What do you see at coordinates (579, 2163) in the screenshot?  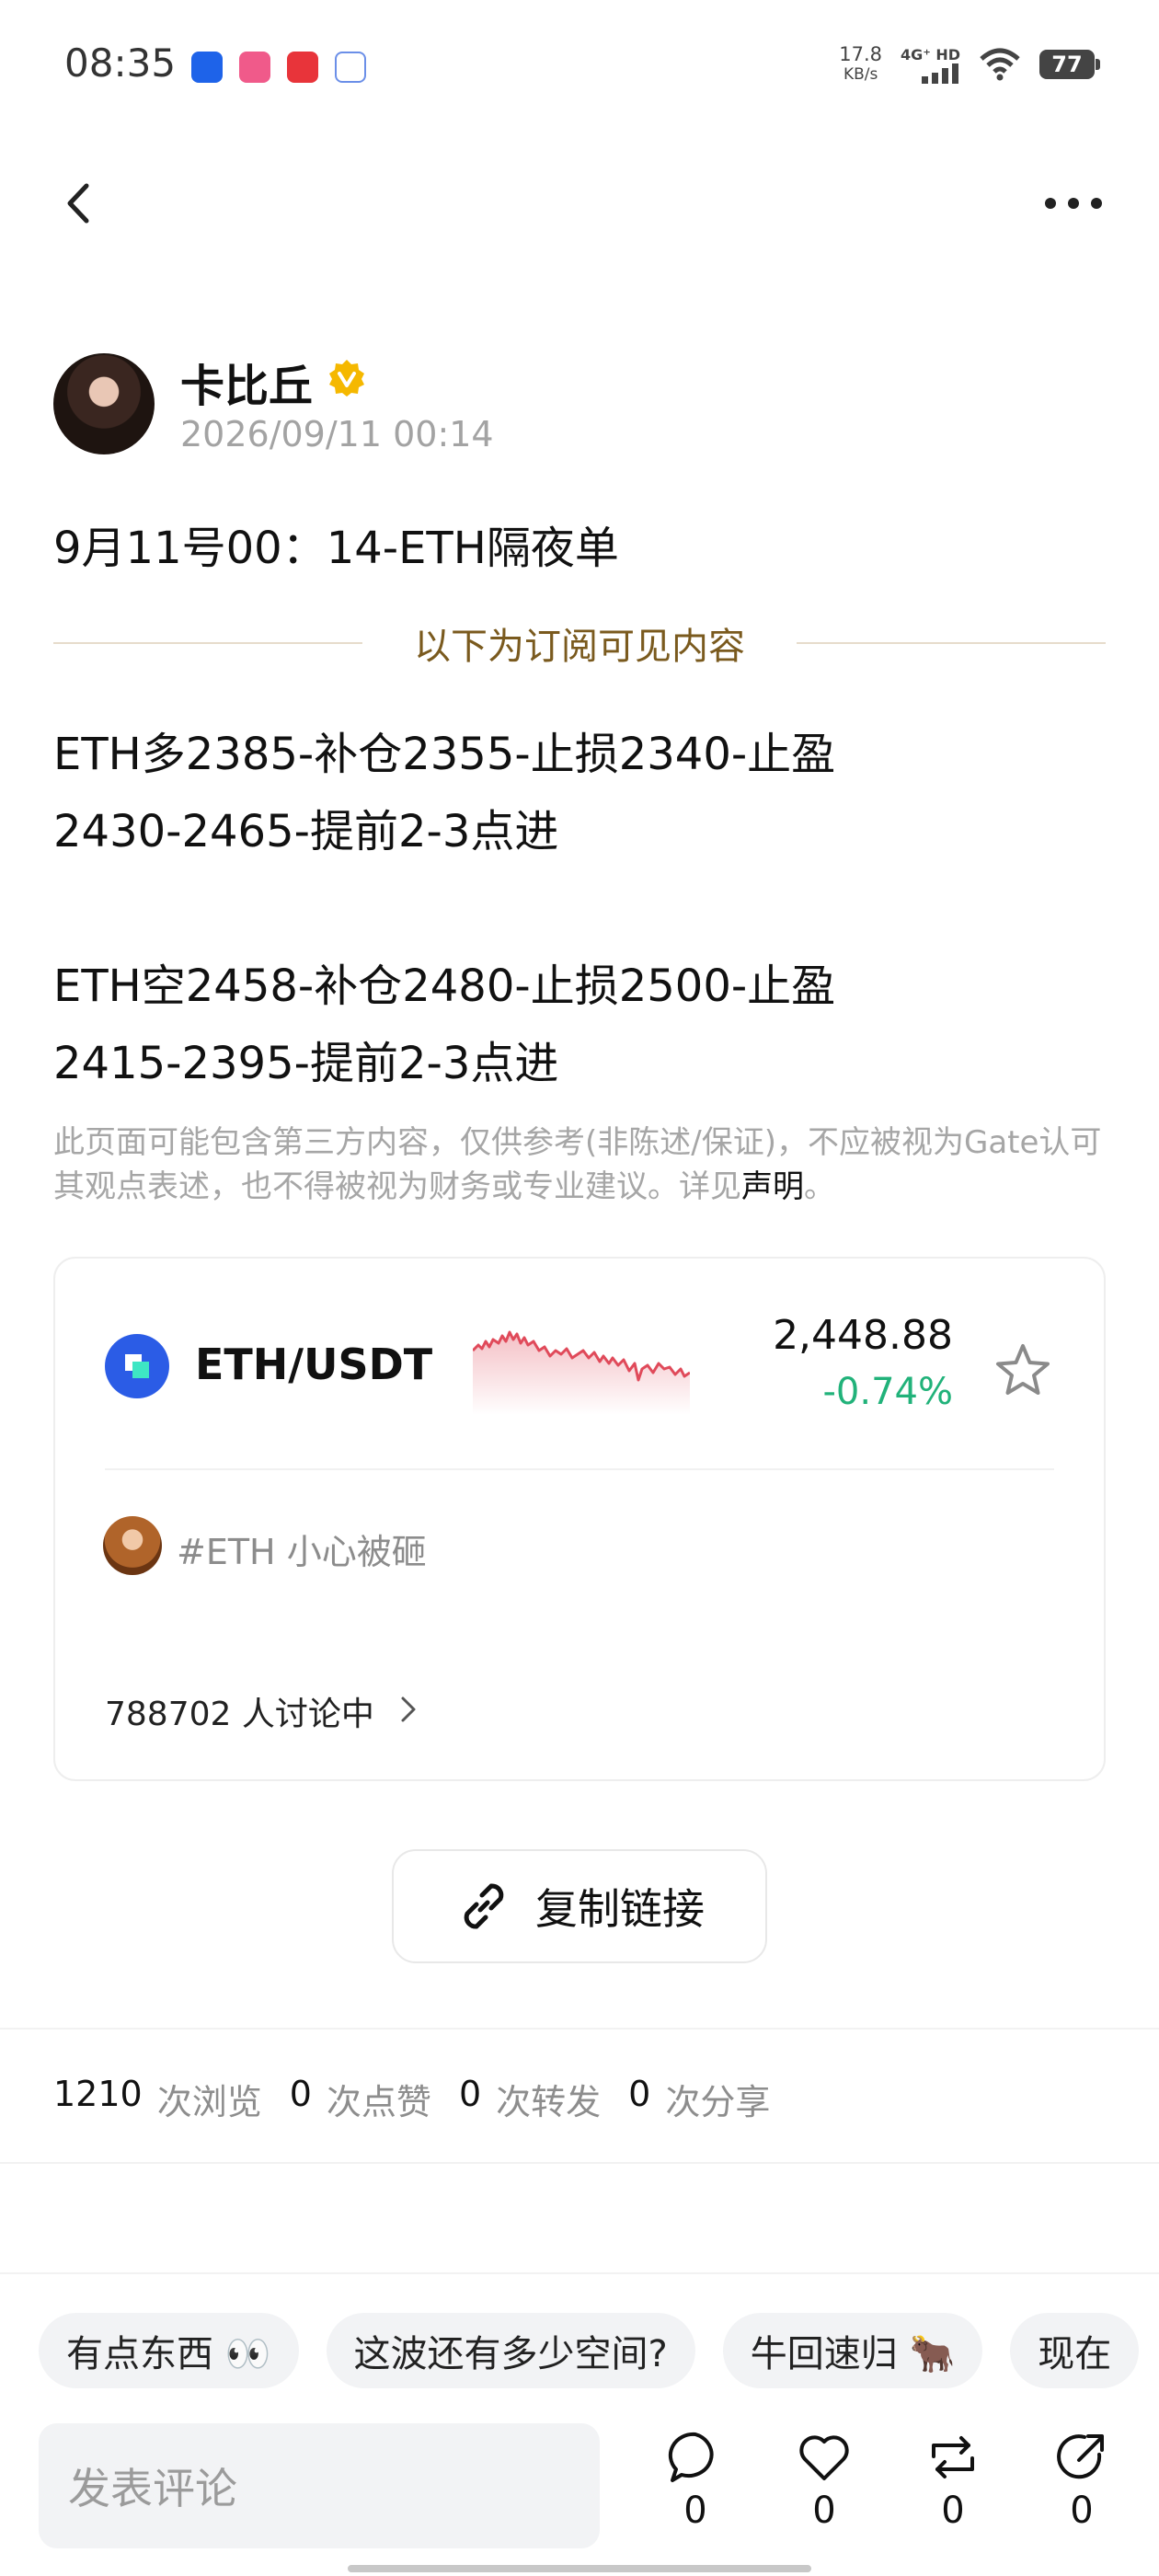 I see `stats-bottom-divider` at bounding box center [579, 2163].